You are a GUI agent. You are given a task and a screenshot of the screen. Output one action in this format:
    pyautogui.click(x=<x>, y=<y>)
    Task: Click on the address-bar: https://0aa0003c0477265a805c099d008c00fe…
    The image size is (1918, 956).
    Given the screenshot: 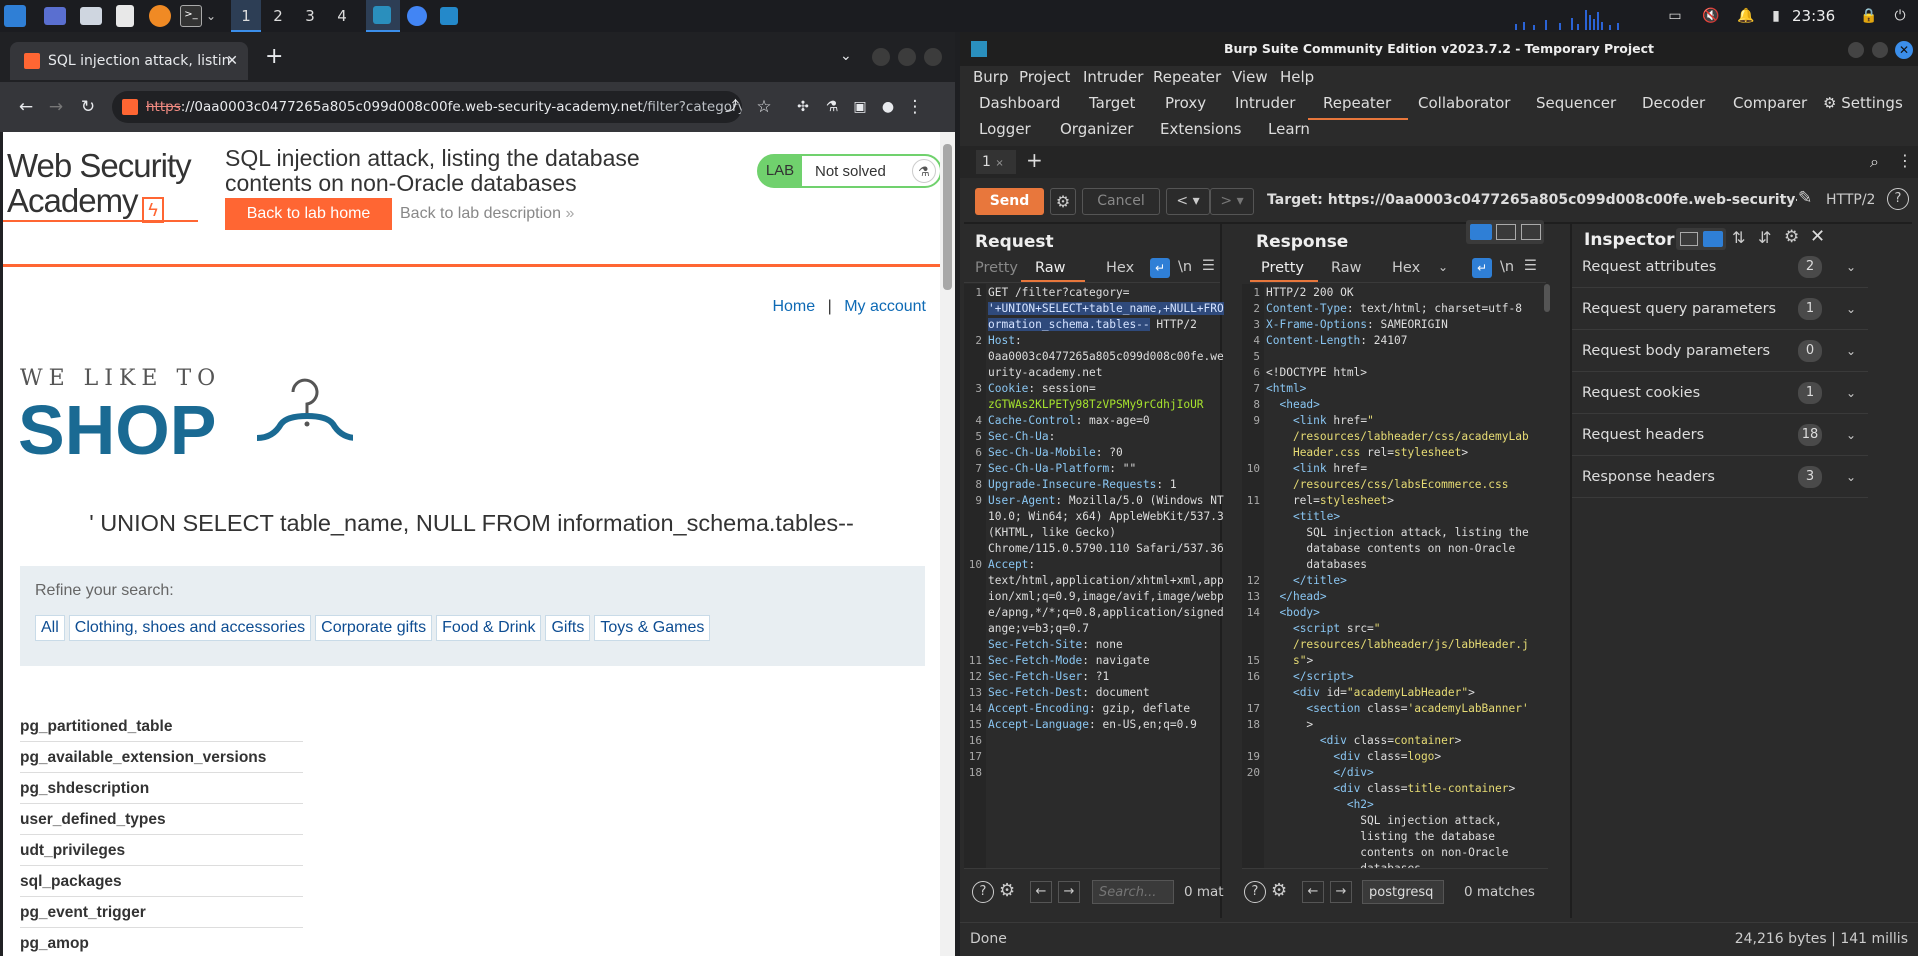 What is the action you would take?
    pyautogui.click(x=427, y=107)
    